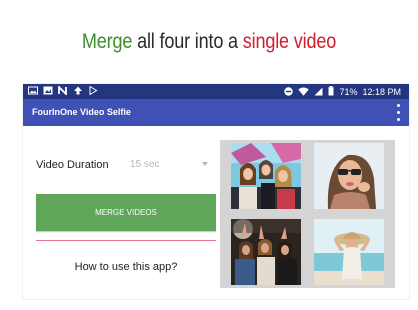  Describe the element at coordinates (78, 91) in the screenshot. I see `upload-icon` at that location.